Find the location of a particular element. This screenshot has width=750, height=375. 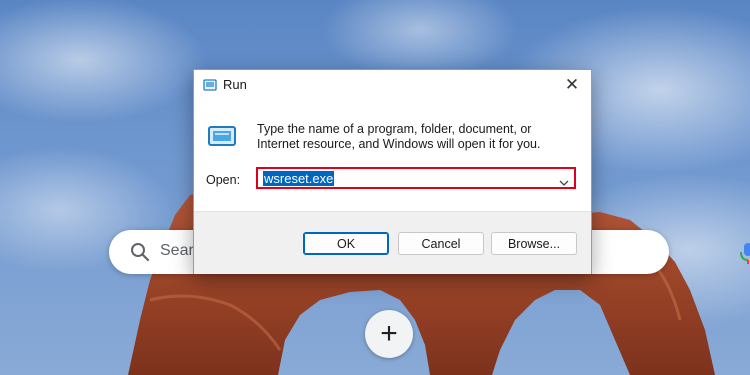

close-icon: ✕ is located at coordinates (572, 84).